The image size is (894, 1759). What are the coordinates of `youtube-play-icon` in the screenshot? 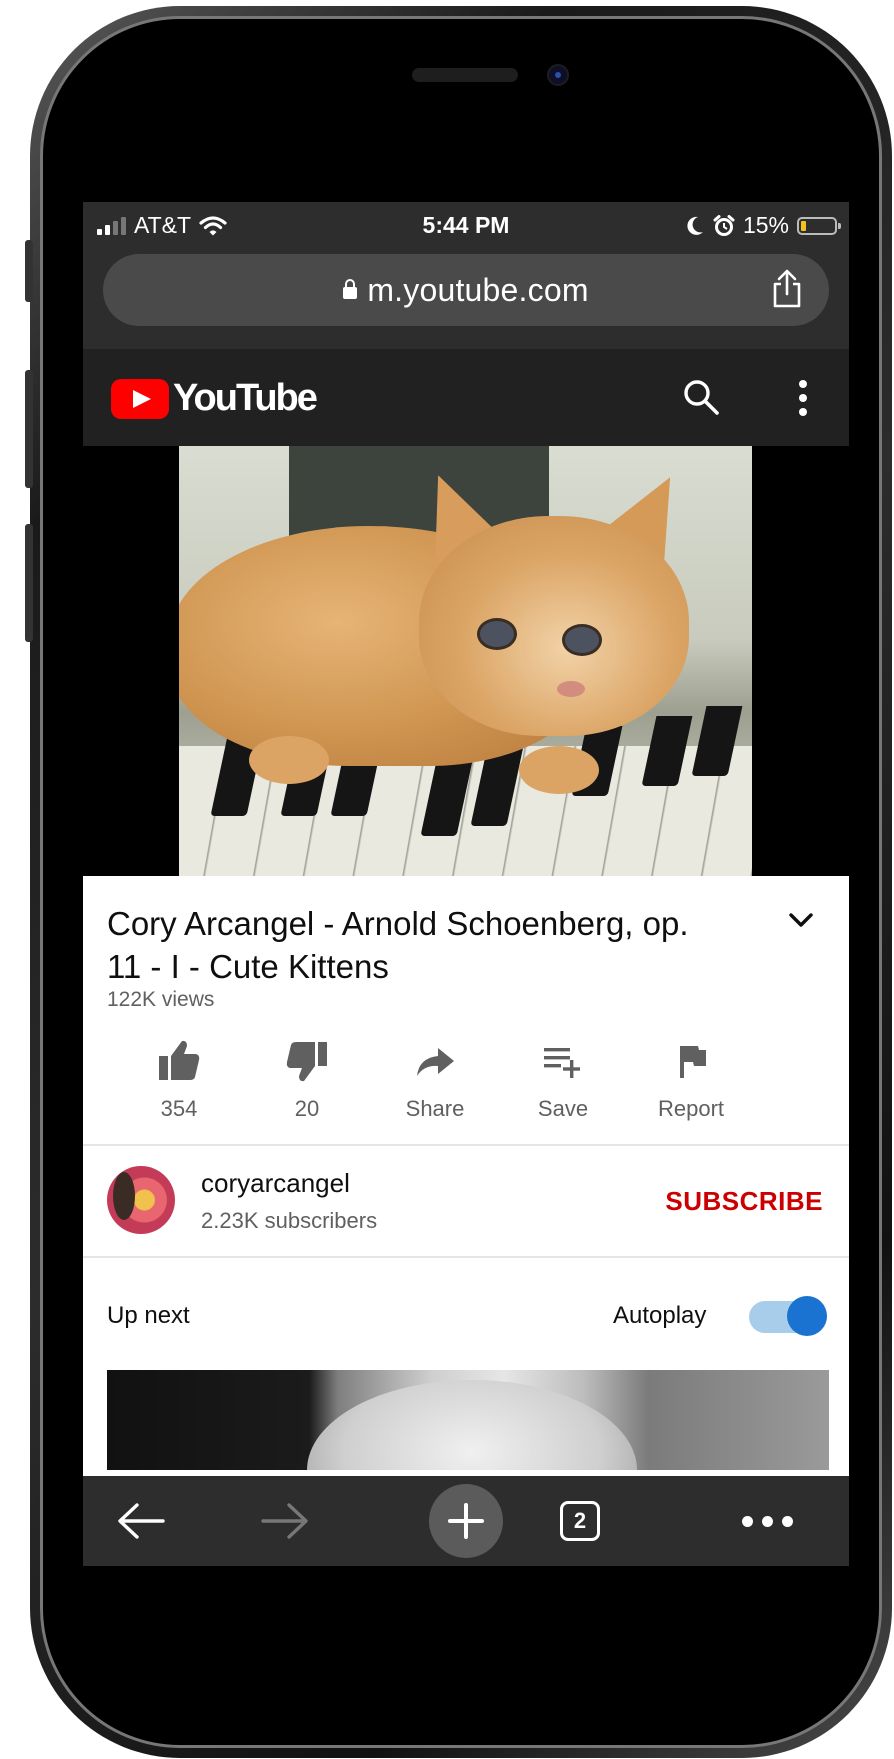 It's located at (140, 398).